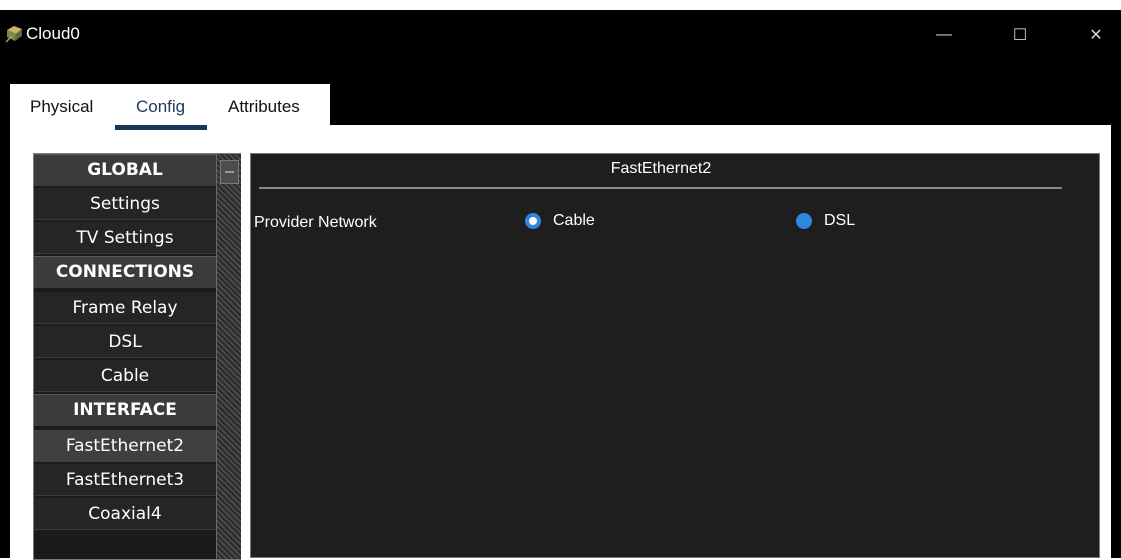 The image size is (1121, 560). I want to click on radio-cable: Cable, so click(560, 221).